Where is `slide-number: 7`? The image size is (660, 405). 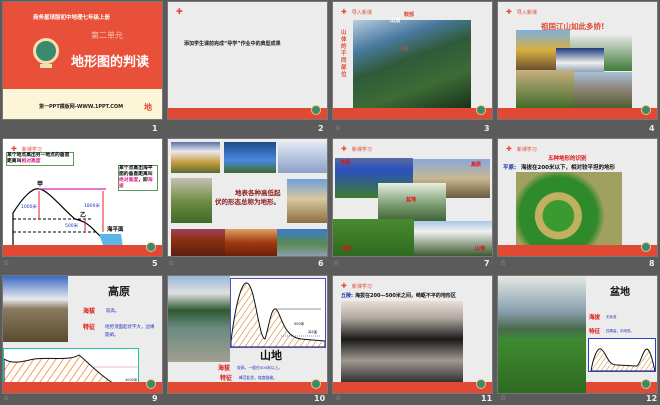 slide-number: 7 is located at coordinates (487, 263).